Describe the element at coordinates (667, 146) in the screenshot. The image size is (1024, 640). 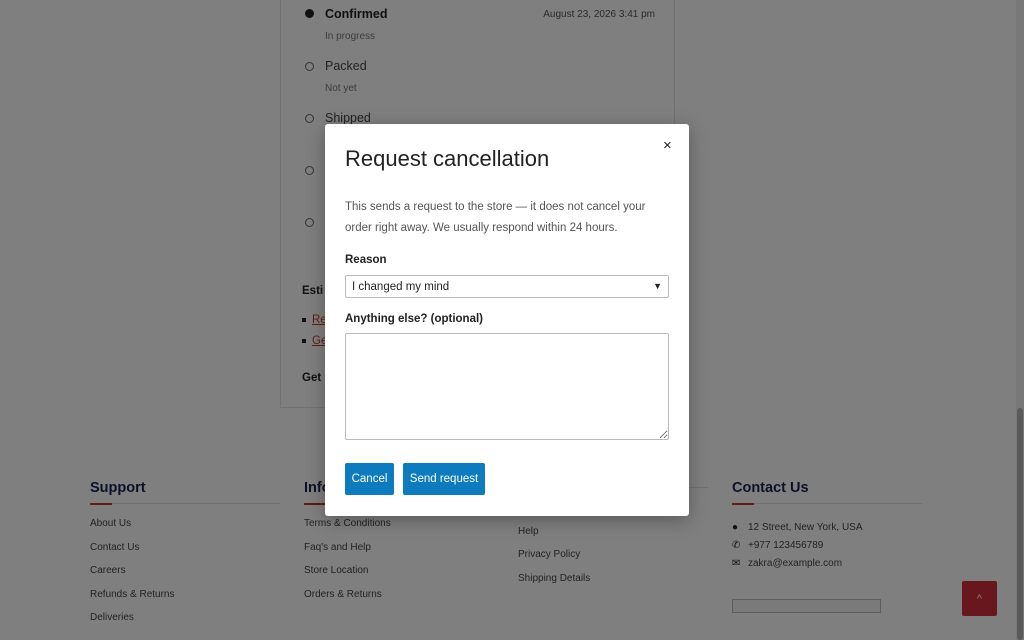
I see `close-icon: ×` at that location.